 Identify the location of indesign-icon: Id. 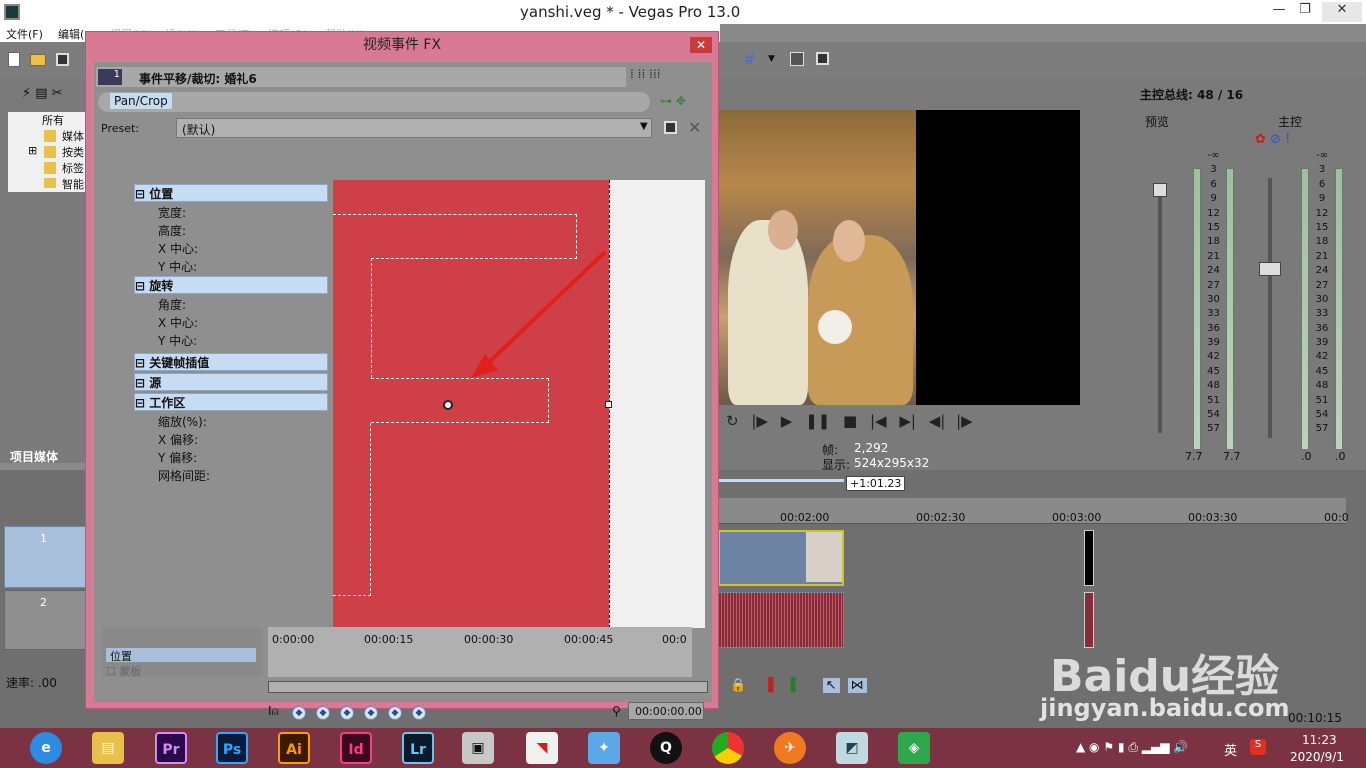
(356, 748).